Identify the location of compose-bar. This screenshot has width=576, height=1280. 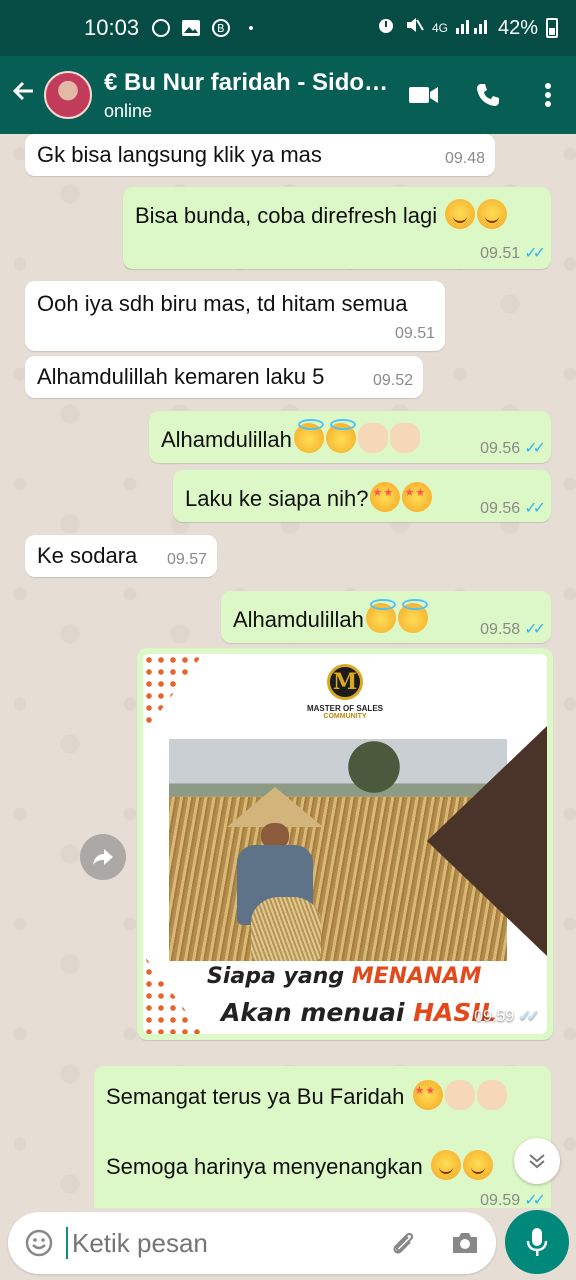
(288, 1244).